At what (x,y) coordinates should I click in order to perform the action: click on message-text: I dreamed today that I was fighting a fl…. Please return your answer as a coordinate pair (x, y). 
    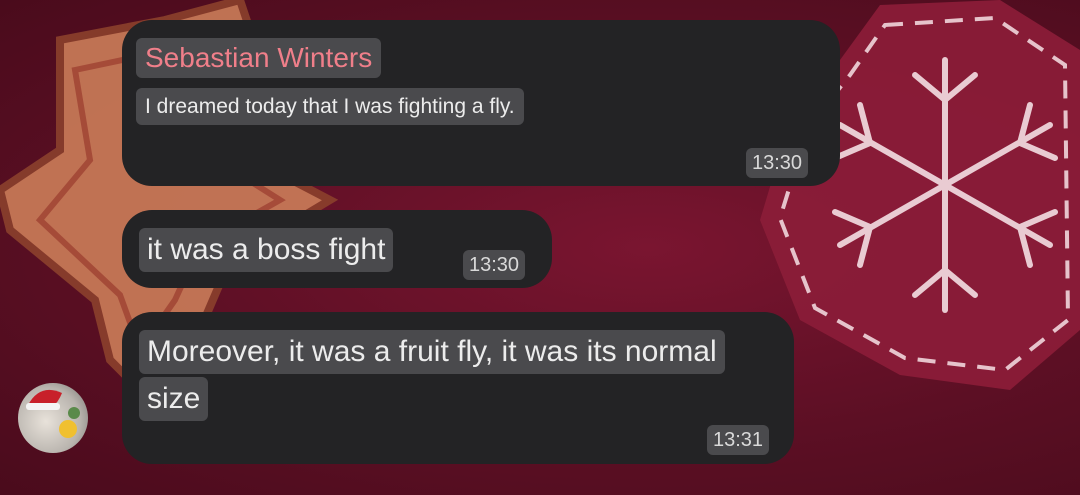
    Looking at the image, I should click on (330, 106).